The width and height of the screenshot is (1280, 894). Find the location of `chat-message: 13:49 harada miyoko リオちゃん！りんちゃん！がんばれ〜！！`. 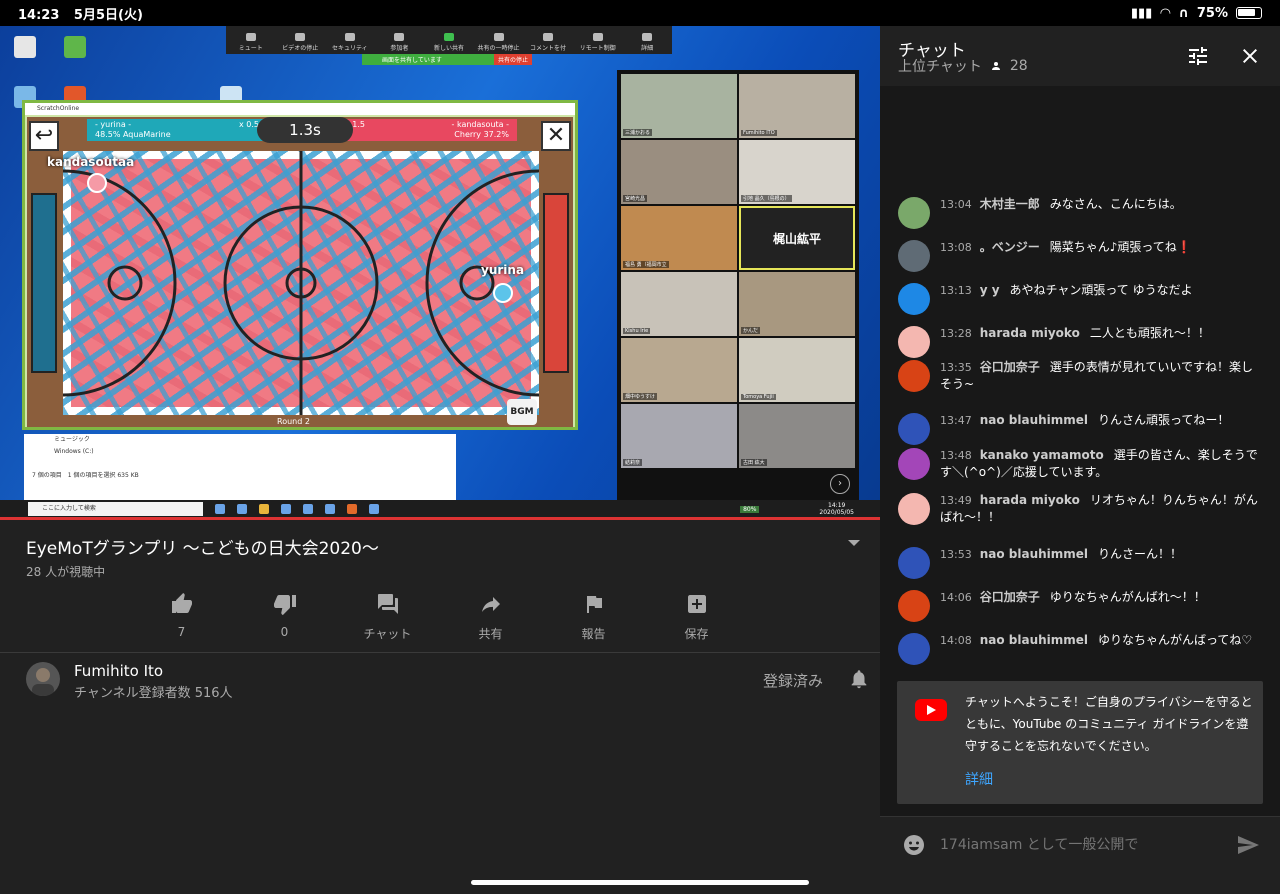

chat-message: 13:49 harada miyoko リオちゃん！りんちゃん！がんばれ〜！！ is located at coordinates (1080, 509).